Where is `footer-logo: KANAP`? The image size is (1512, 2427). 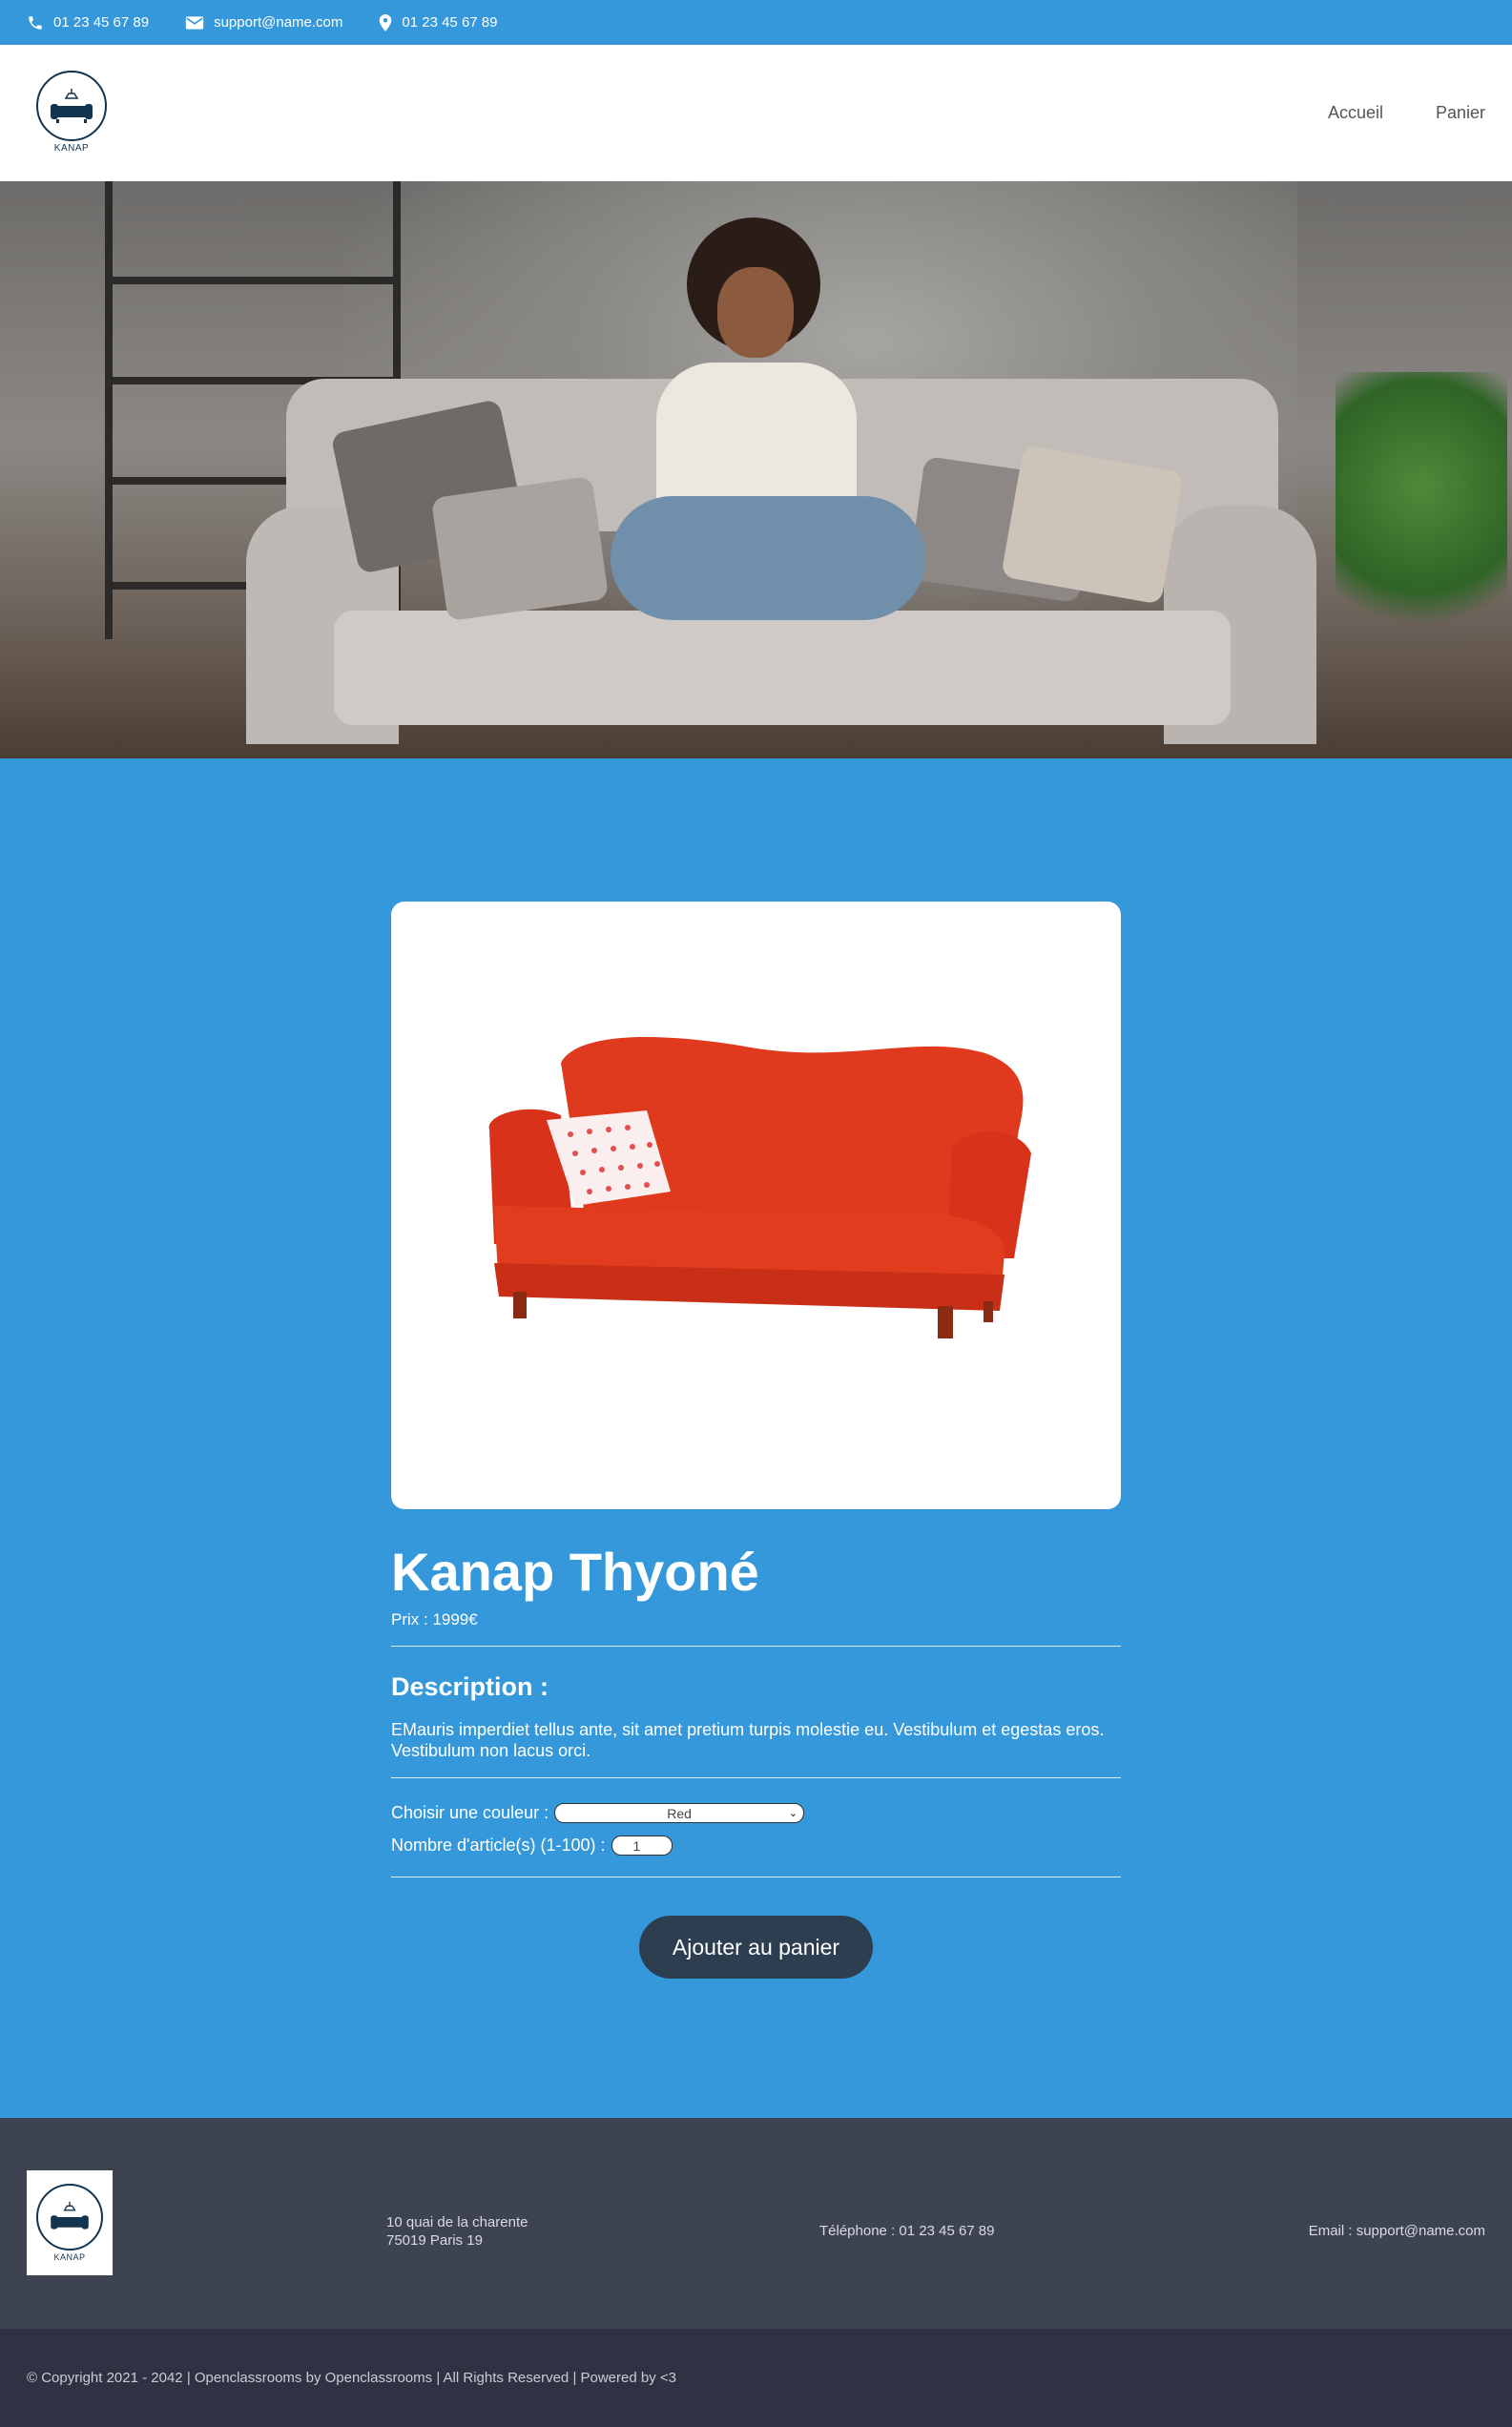
footer-logo: KANAP is located at coordinates (70, 2222).